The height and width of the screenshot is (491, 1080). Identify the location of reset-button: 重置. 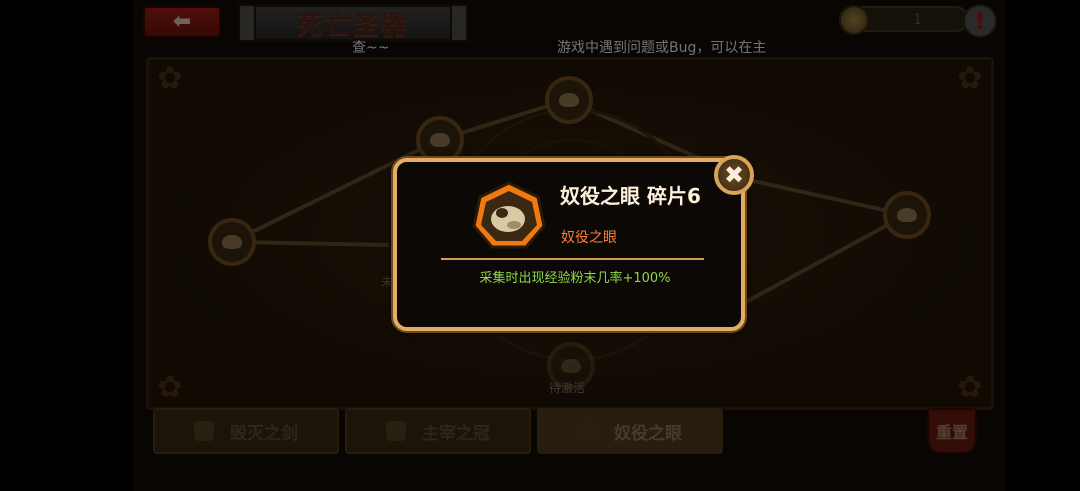
(952, 431).